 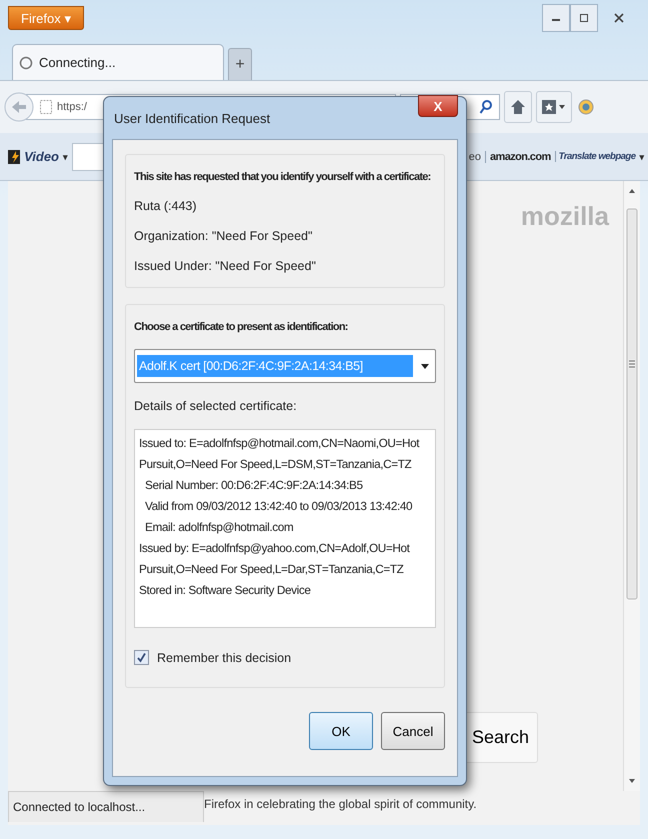 I want to click on bookmark-menu: Translate webpage ▾, so click(x=599, y=156).